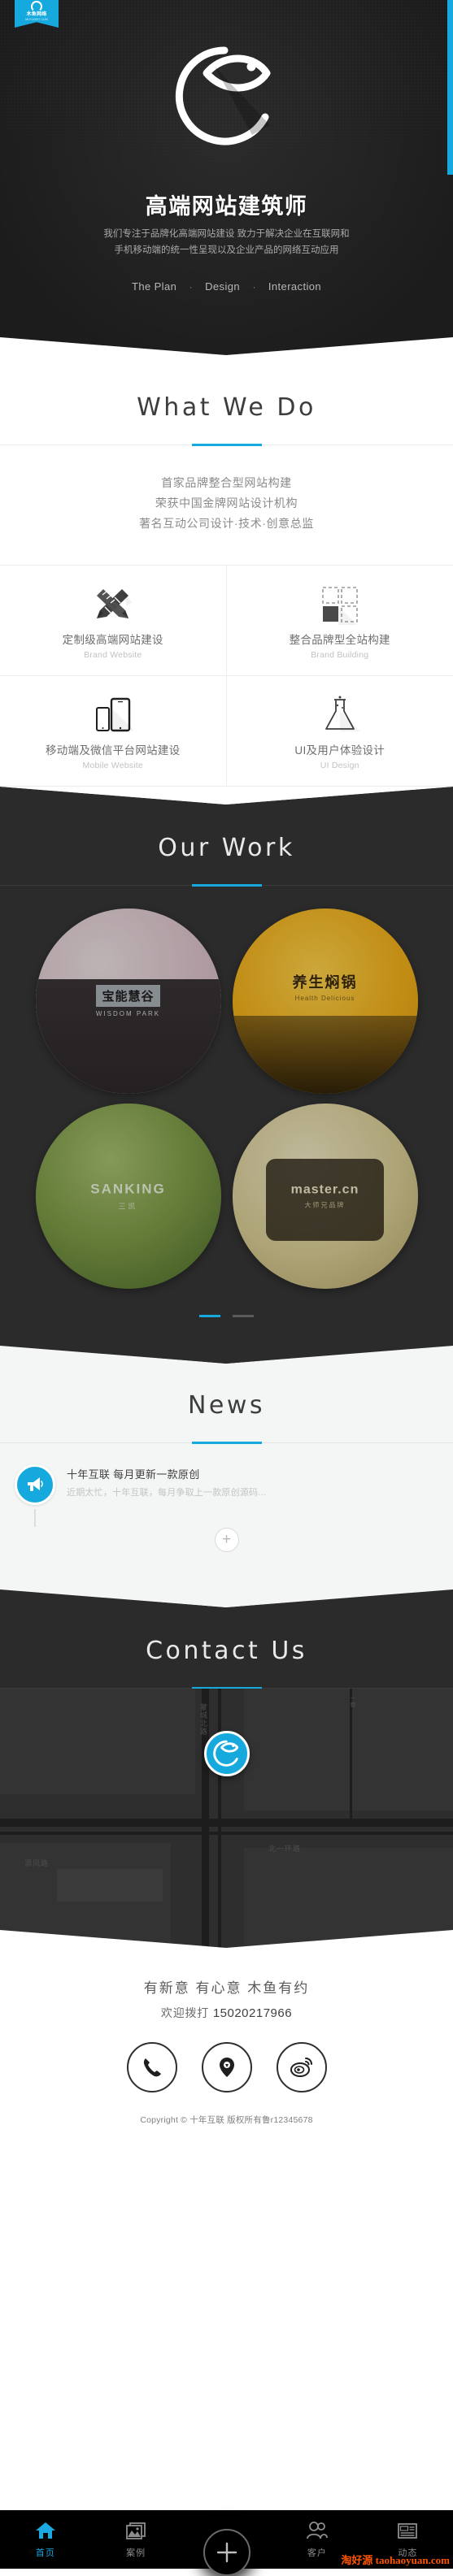  Describe the element at coordinates (317, 2531) in the screenshot. I see `users-icon` at that location.